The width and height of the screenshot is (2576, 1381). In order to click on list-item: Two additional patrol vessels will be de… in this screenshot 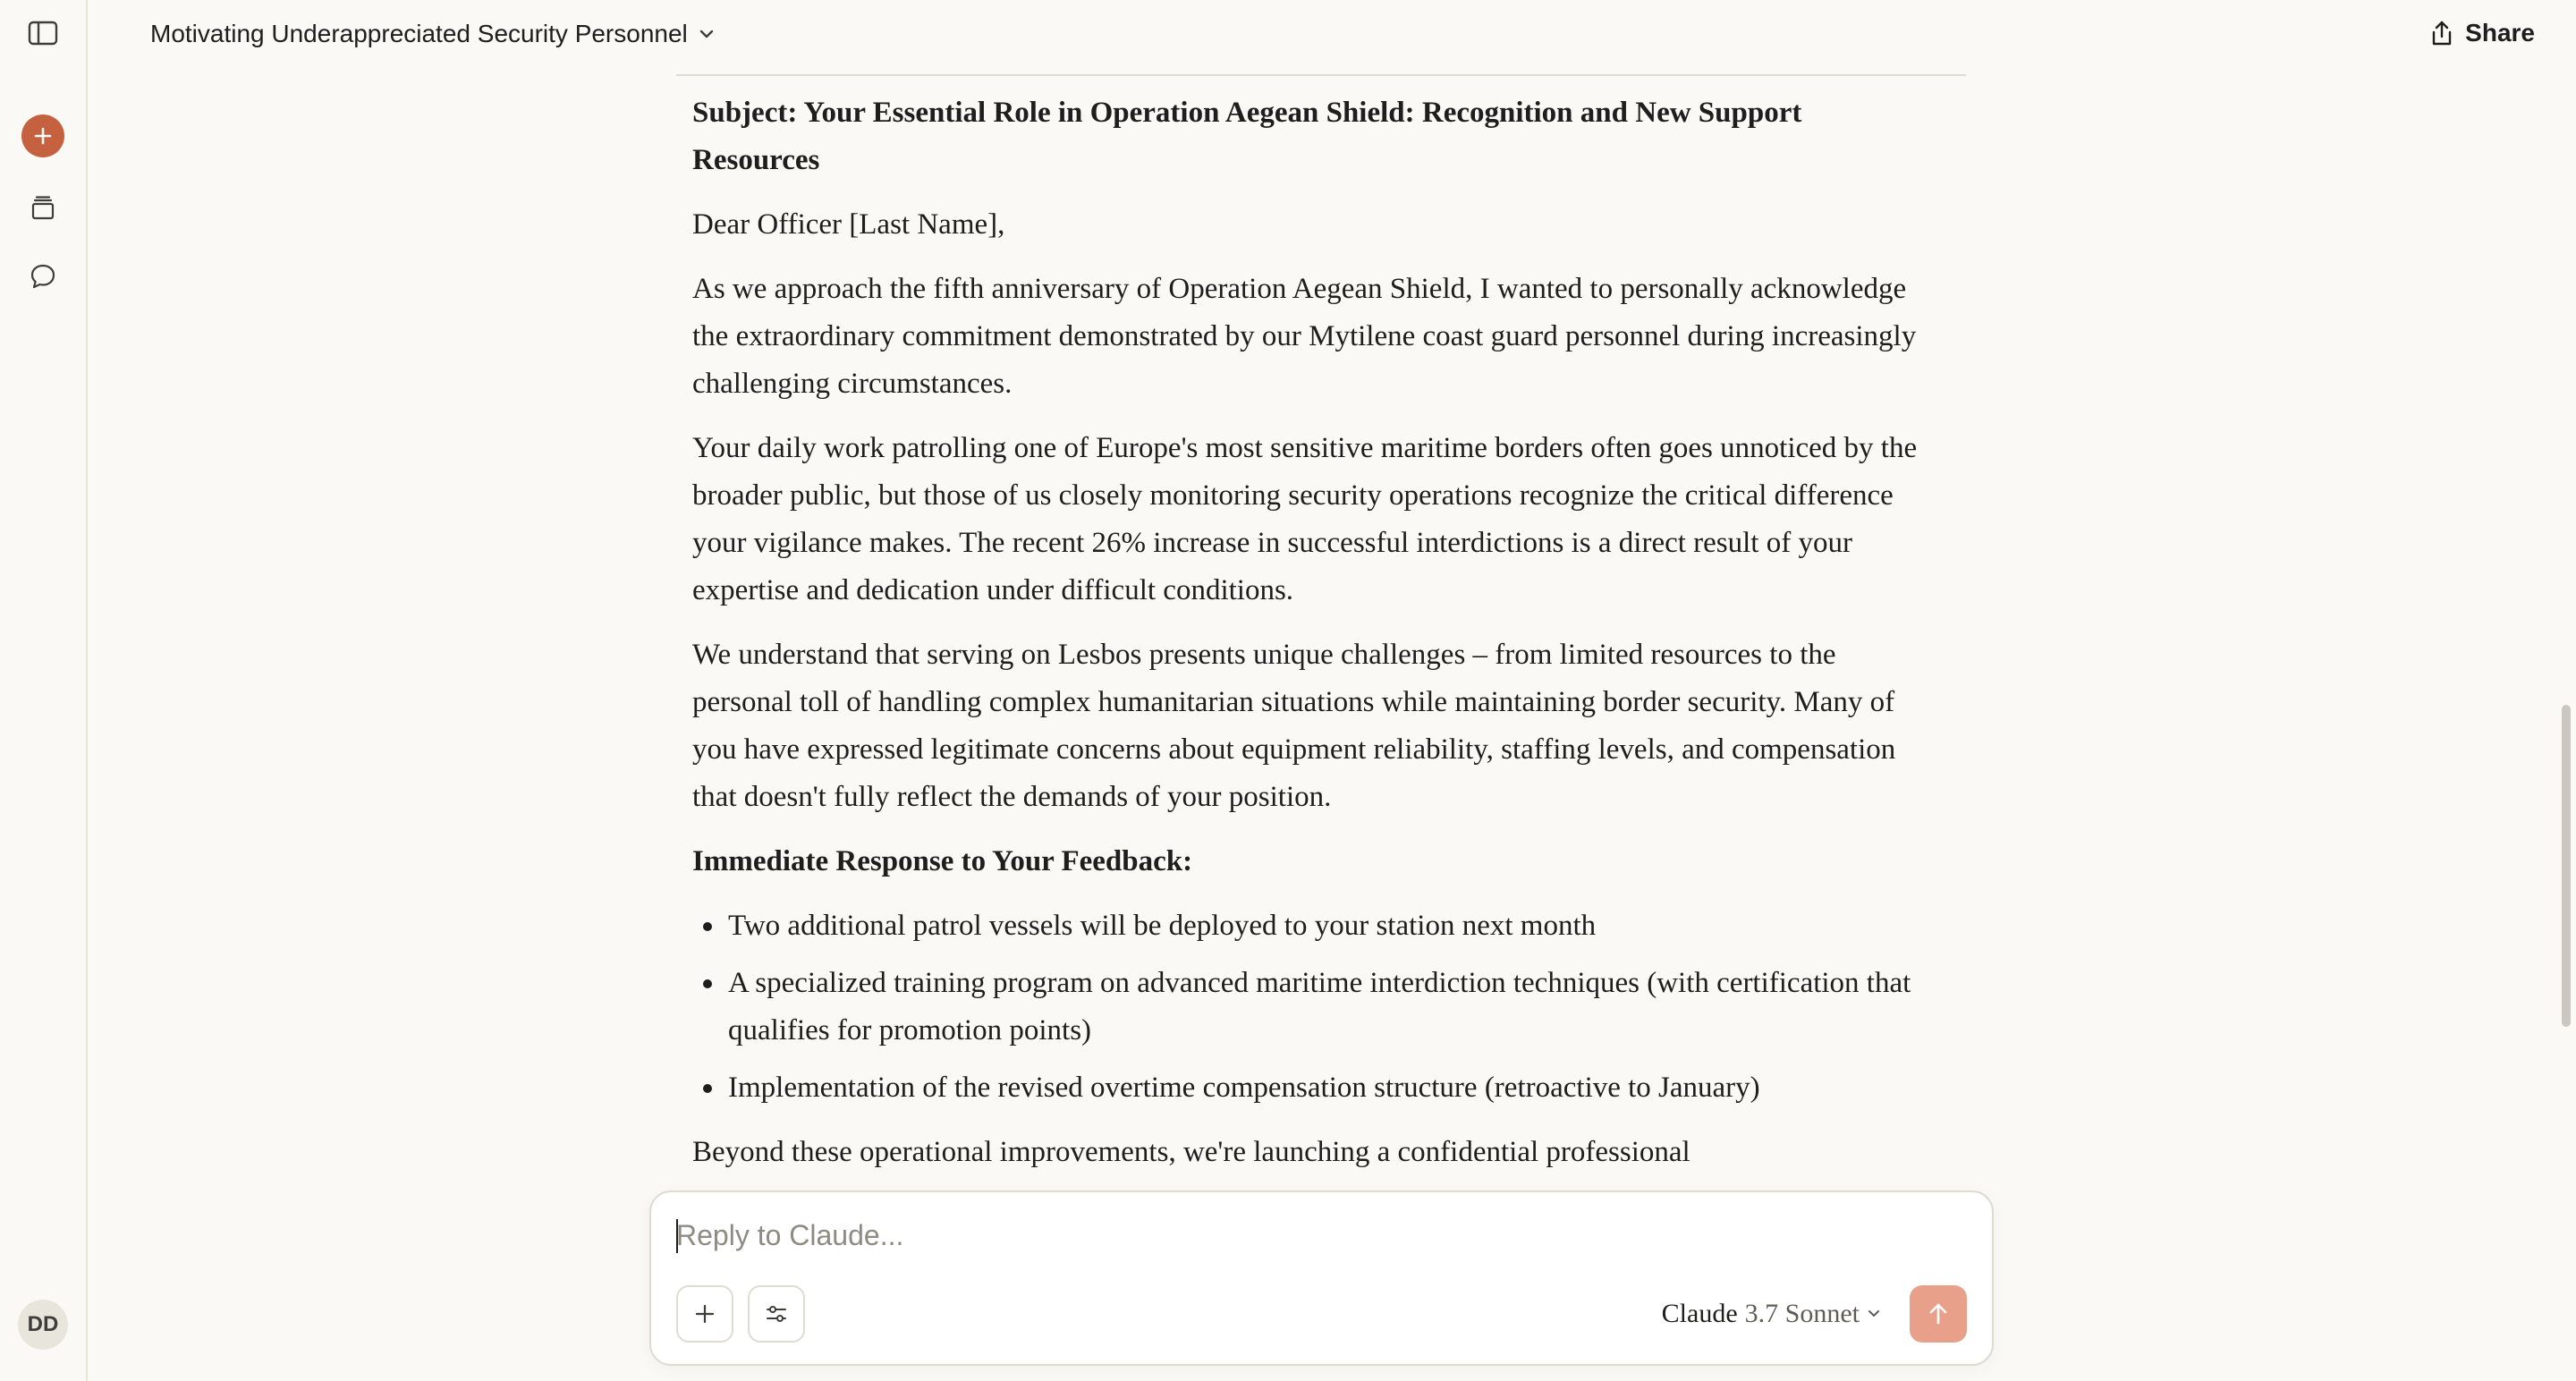, I will do `click(1309, 926)`.